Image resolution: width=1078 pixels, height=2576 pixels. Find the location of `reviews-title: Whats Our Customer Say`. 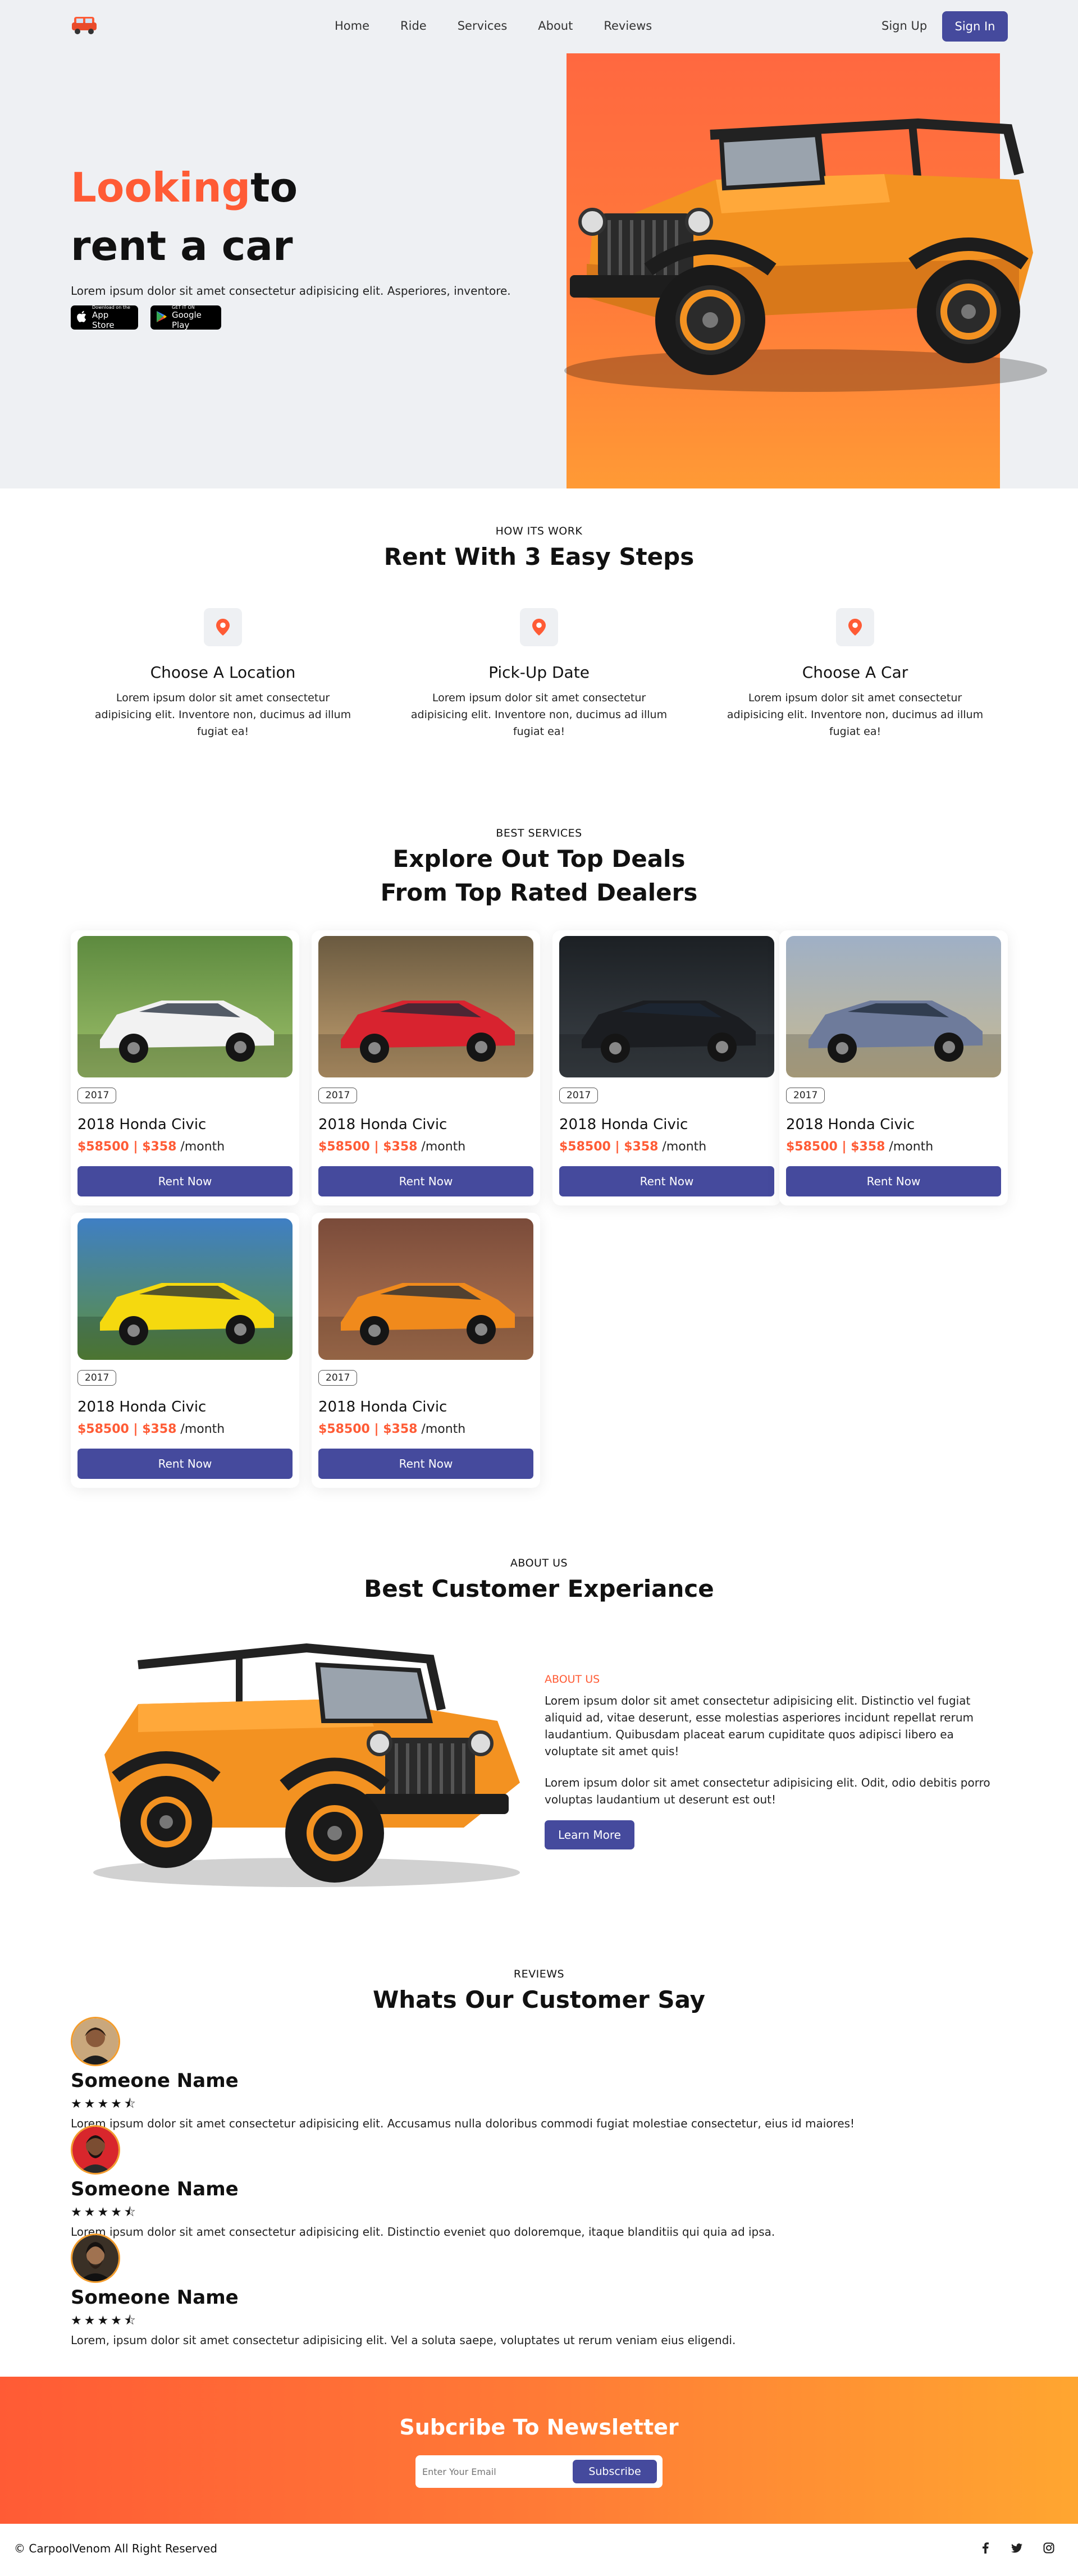

reviews-title: Whats Our Customer Say is located at coordinates (539, 1999).